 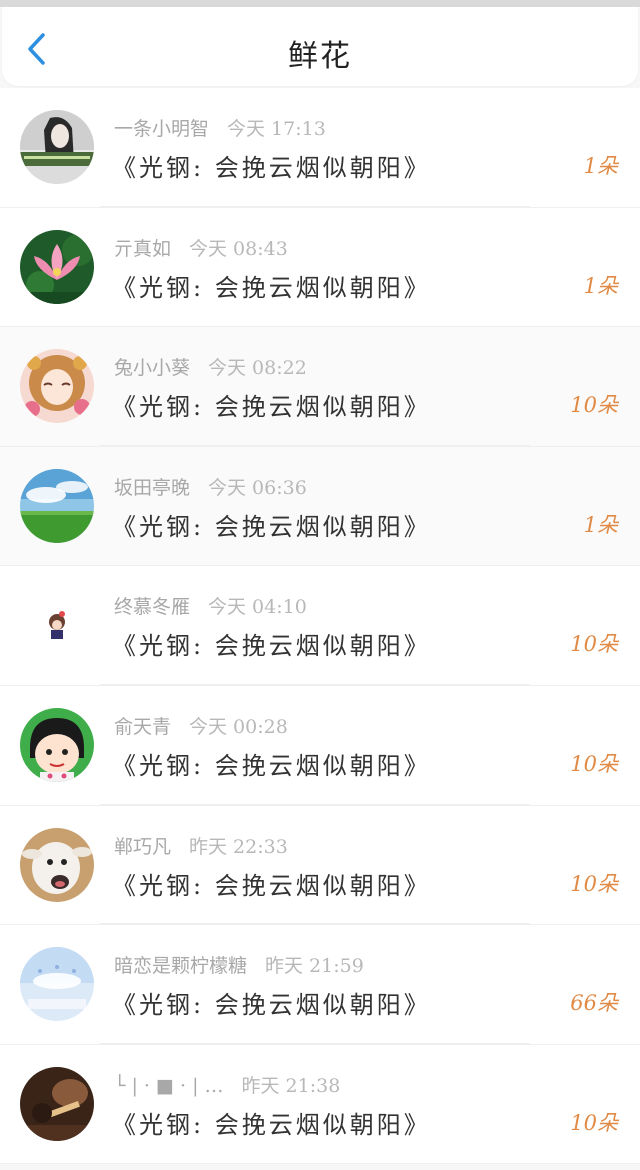 I want to click on username: 暗恋是颗柠檬糖, so click(x=180, y=966).